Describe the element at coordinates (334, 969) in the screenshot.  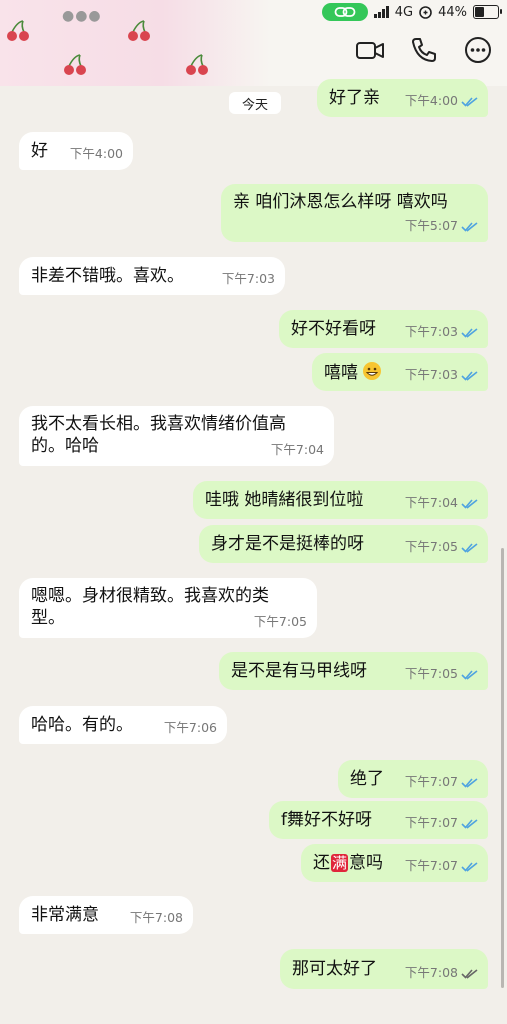
I see `message-text: 那可太好了` at that location.